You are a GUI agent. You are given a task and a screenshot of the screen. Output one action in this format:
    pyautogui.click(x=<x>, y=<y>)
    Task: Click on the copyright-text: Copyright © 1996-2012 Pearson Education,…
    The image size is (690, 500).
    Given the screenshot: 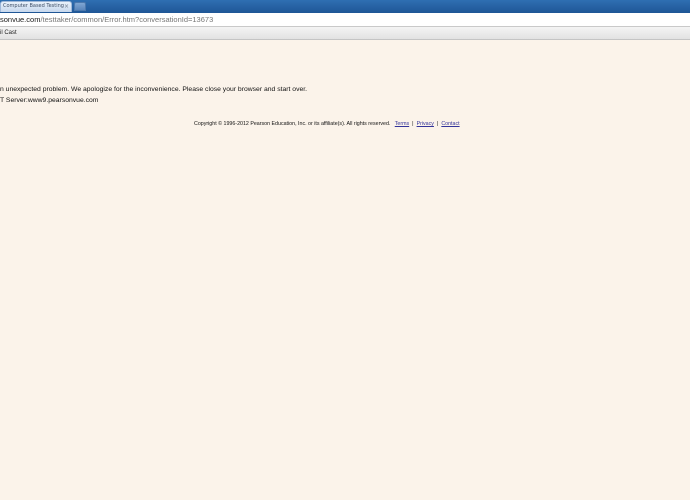 What is the action you would take?
    pyautogui.click(x=292, y=124)
    